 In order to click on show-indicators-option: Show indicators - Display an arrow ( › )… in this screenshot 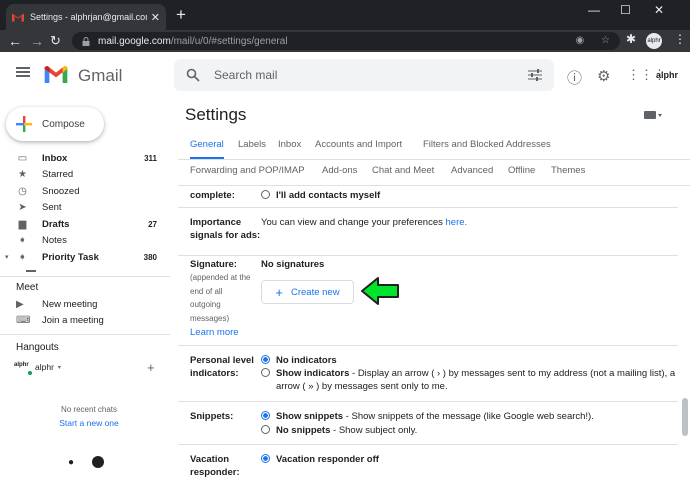, I will do `click(471, 380)`.